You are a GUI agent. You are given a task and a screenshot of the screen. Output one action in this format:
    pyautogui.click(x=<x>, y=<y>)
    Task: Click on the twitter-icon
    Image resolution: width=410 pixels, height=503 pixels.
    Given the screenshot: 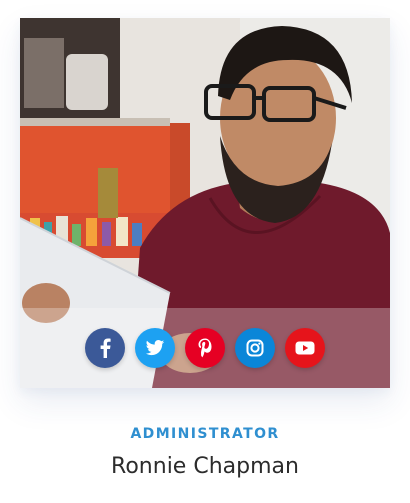 What is the action you would take?
    pyautogui.click(x=155, y=348)
    